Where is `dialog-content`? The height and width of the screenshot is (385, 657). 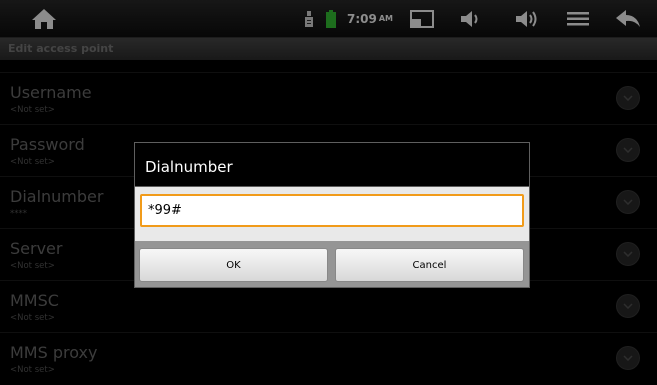
dialog-content is located at coordinates (332, 214).